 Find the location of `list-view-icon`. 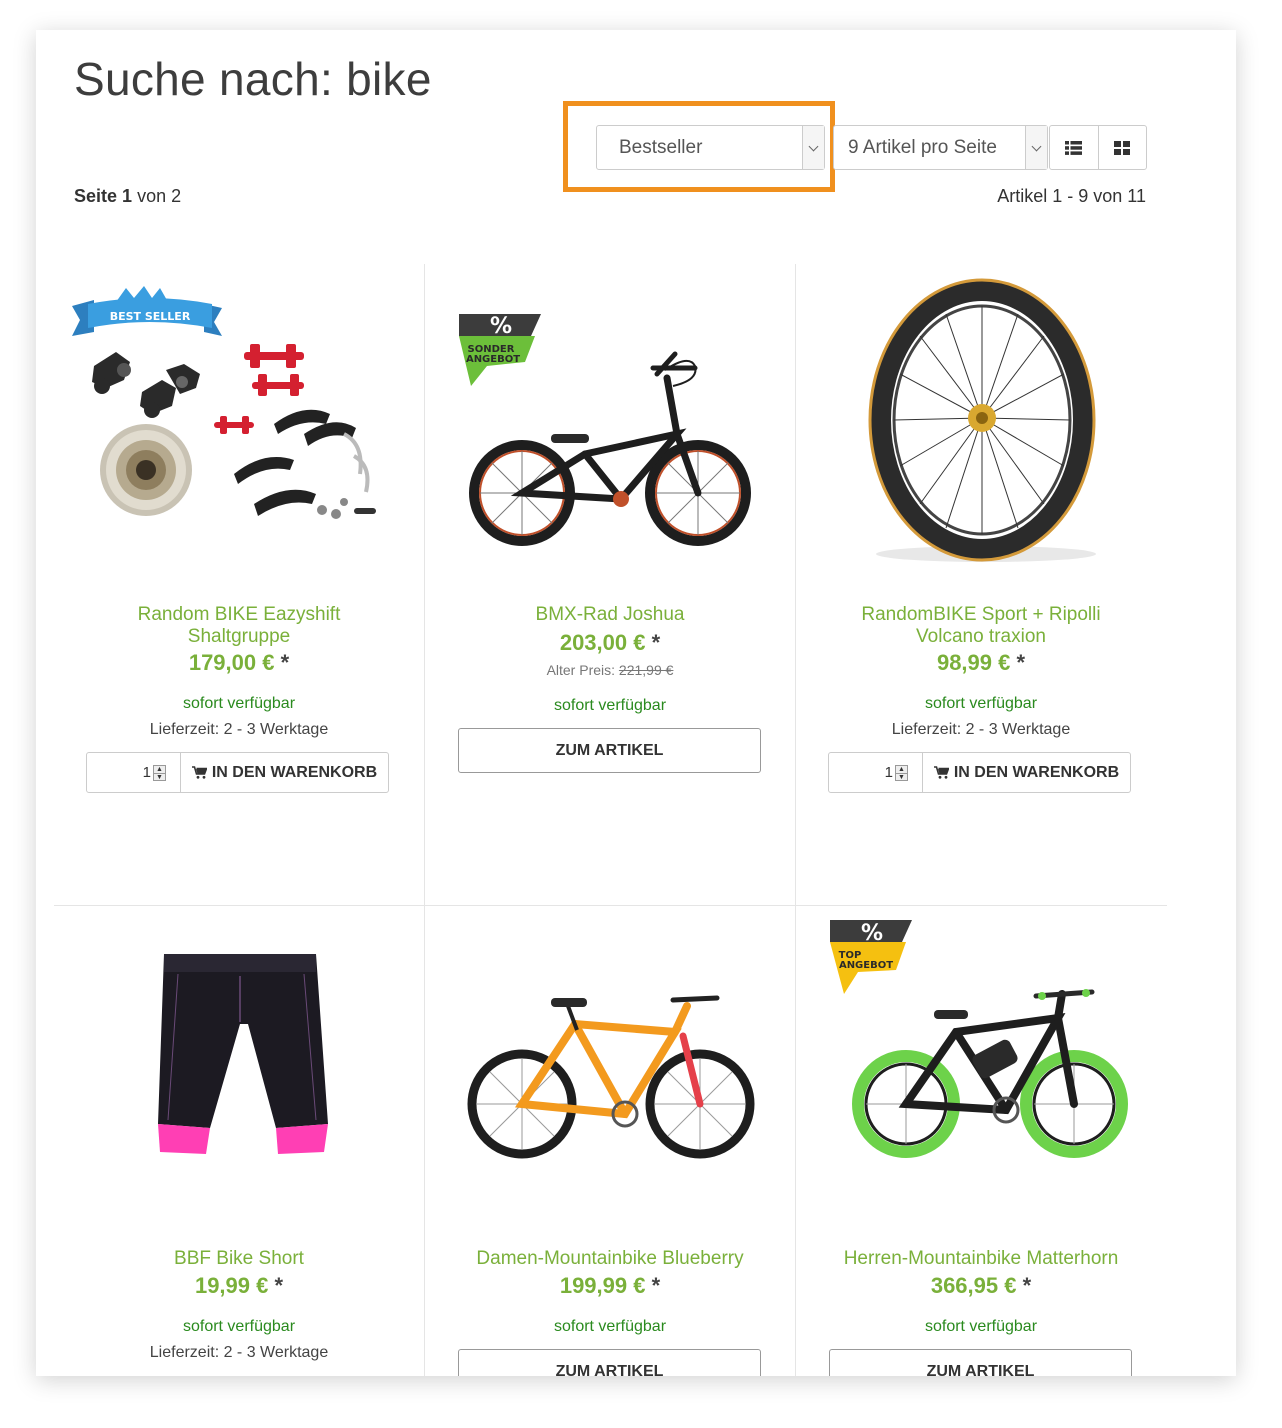

list-view-icon is located at coordinates (1074, 147).